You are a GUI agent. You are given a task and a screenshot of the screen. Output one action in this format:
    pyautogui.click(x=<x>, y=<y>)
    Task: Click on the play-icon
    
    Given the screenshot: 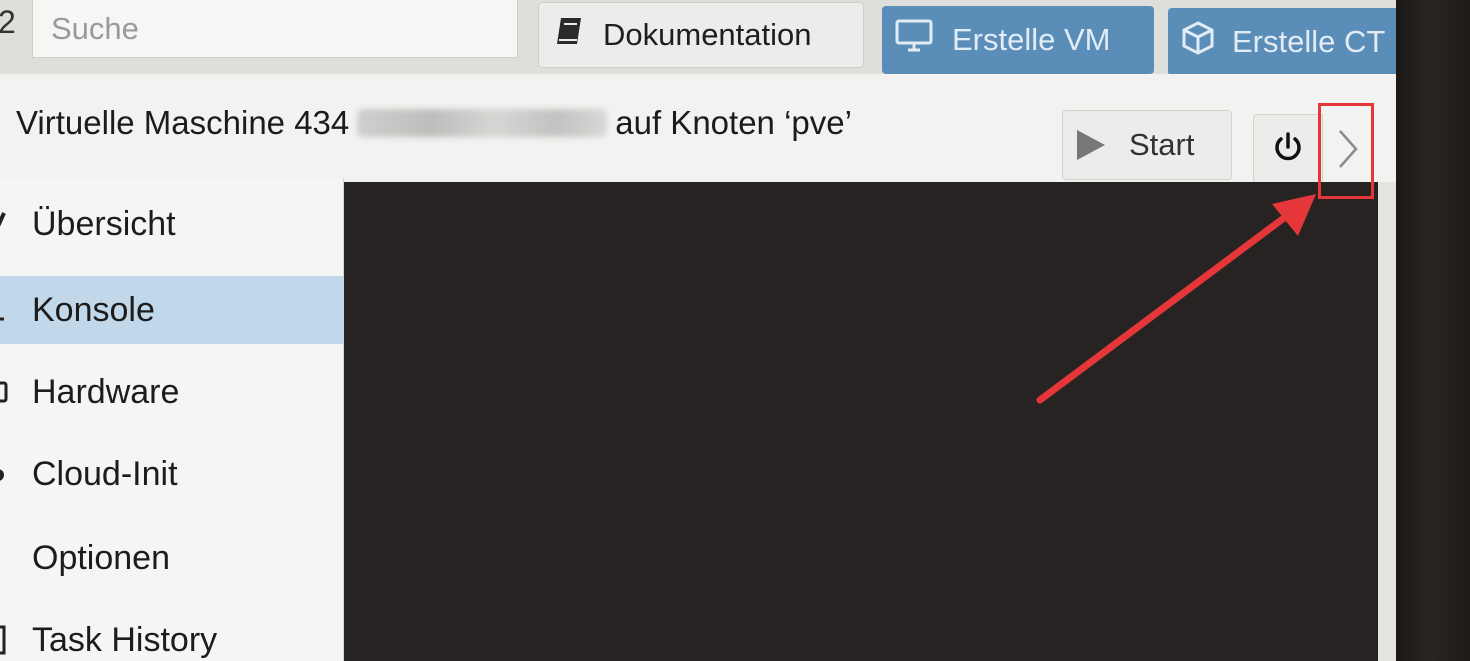 What is the action you would take?
    pyautogui.click(x=1091, y=145)
    